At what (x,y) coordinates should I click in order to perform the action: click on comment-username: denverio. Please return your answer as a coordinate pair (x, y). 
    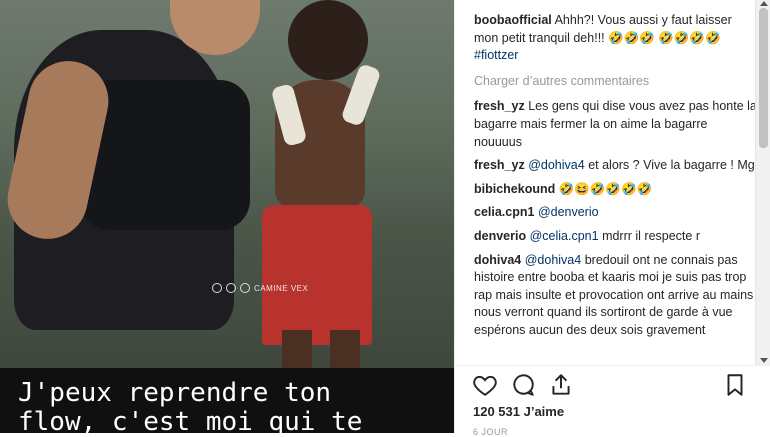
    Looking at the image, I should click on (500, 236).